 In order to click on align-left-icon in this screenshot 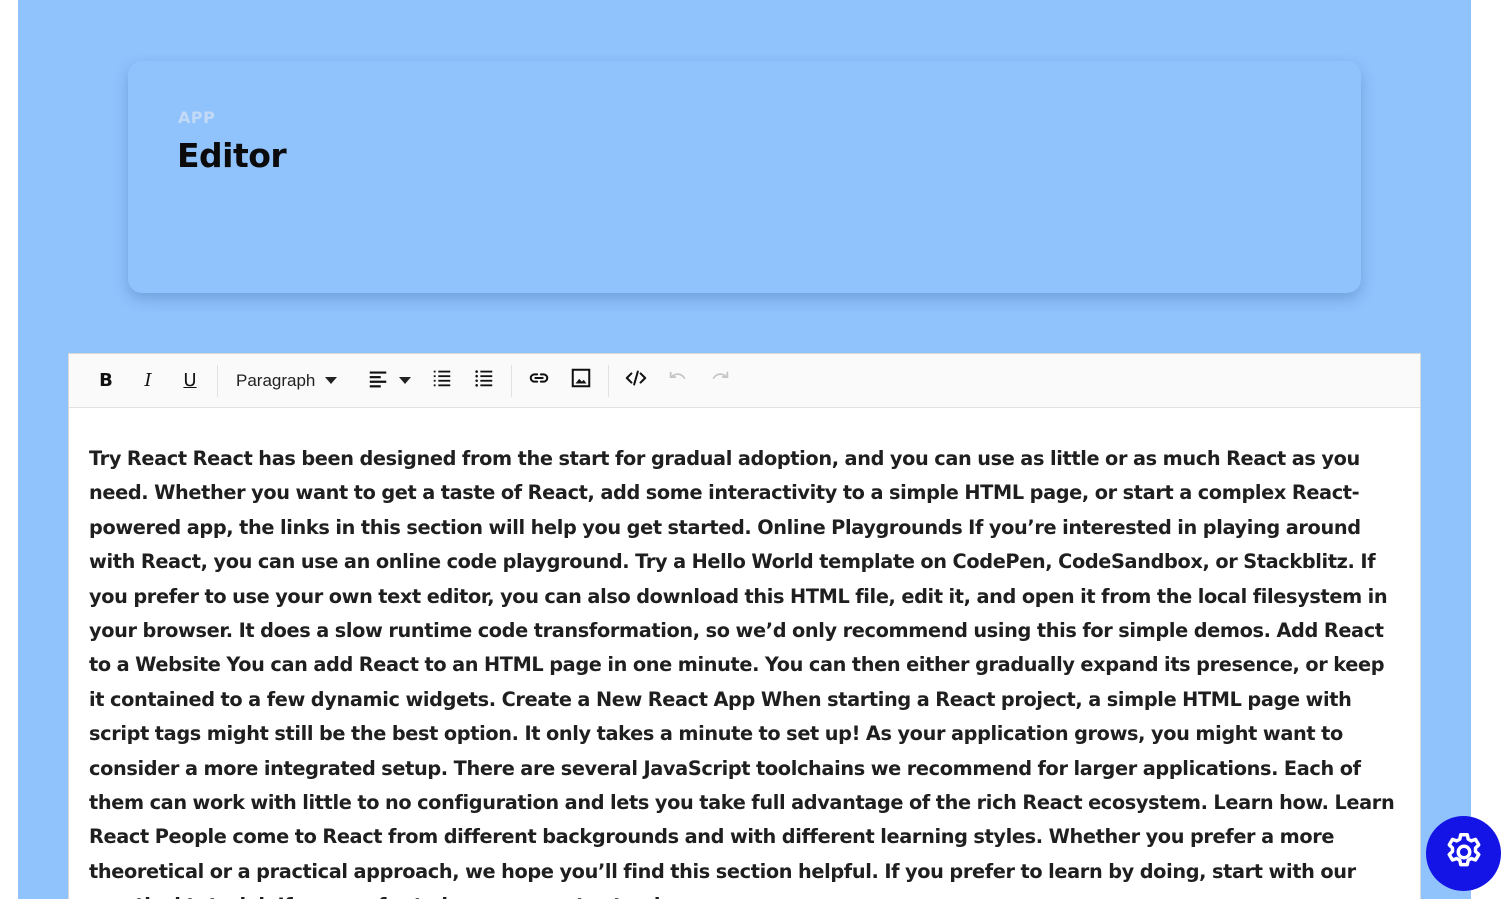, I will do `click(378, 381)`.